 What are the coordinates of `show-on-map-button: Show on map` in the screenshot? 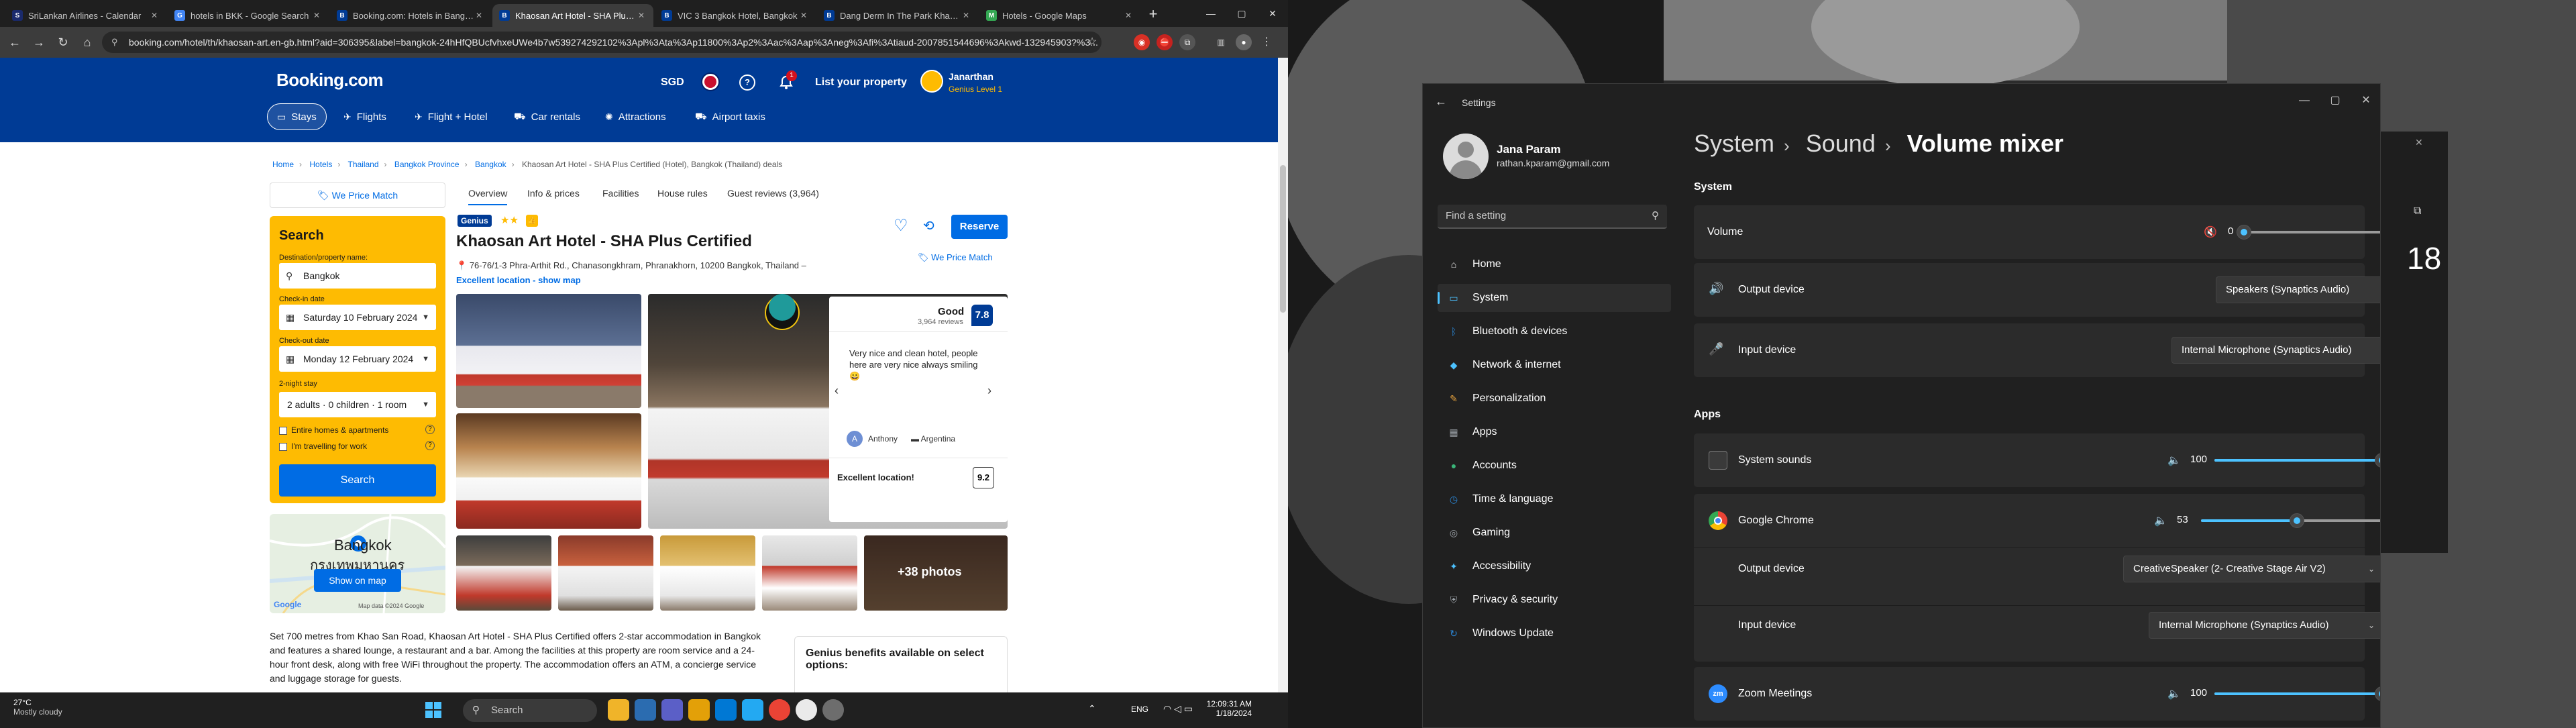 It's located at (357, 581).